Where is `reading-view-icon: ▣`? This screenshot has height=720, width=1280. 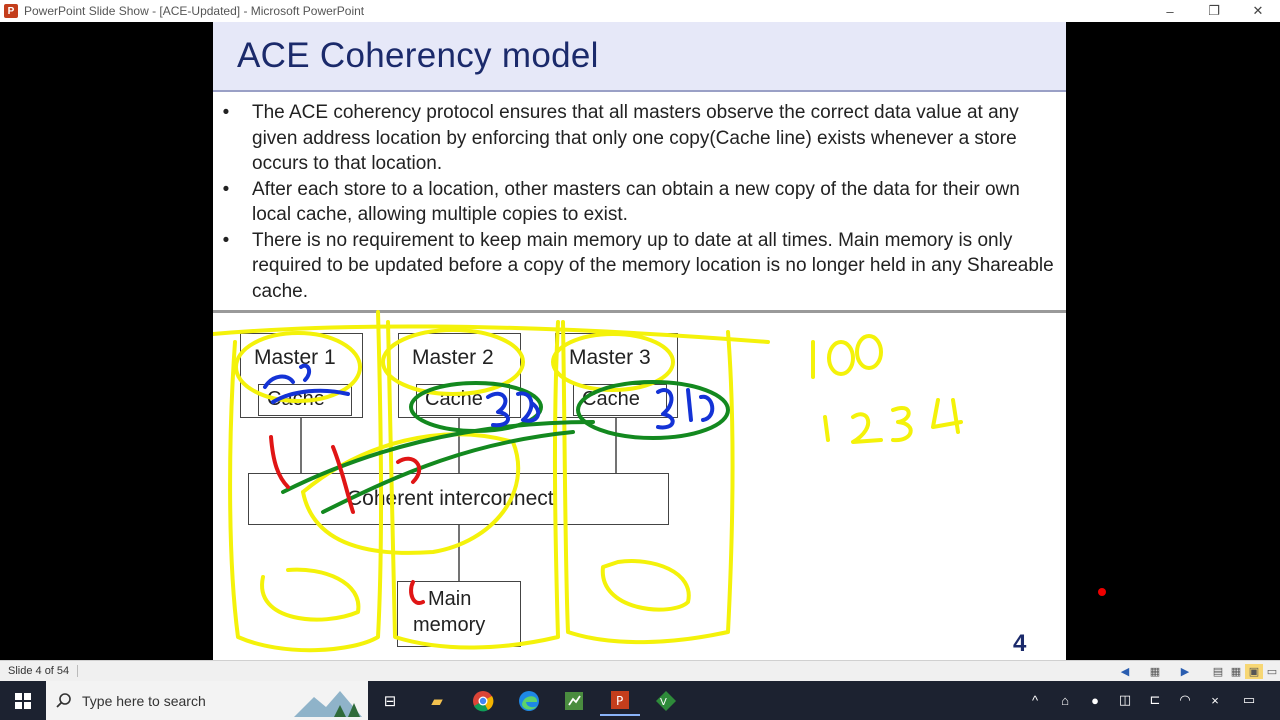
reading-view-icon: ▣ is located at coordinates (1254, 671).